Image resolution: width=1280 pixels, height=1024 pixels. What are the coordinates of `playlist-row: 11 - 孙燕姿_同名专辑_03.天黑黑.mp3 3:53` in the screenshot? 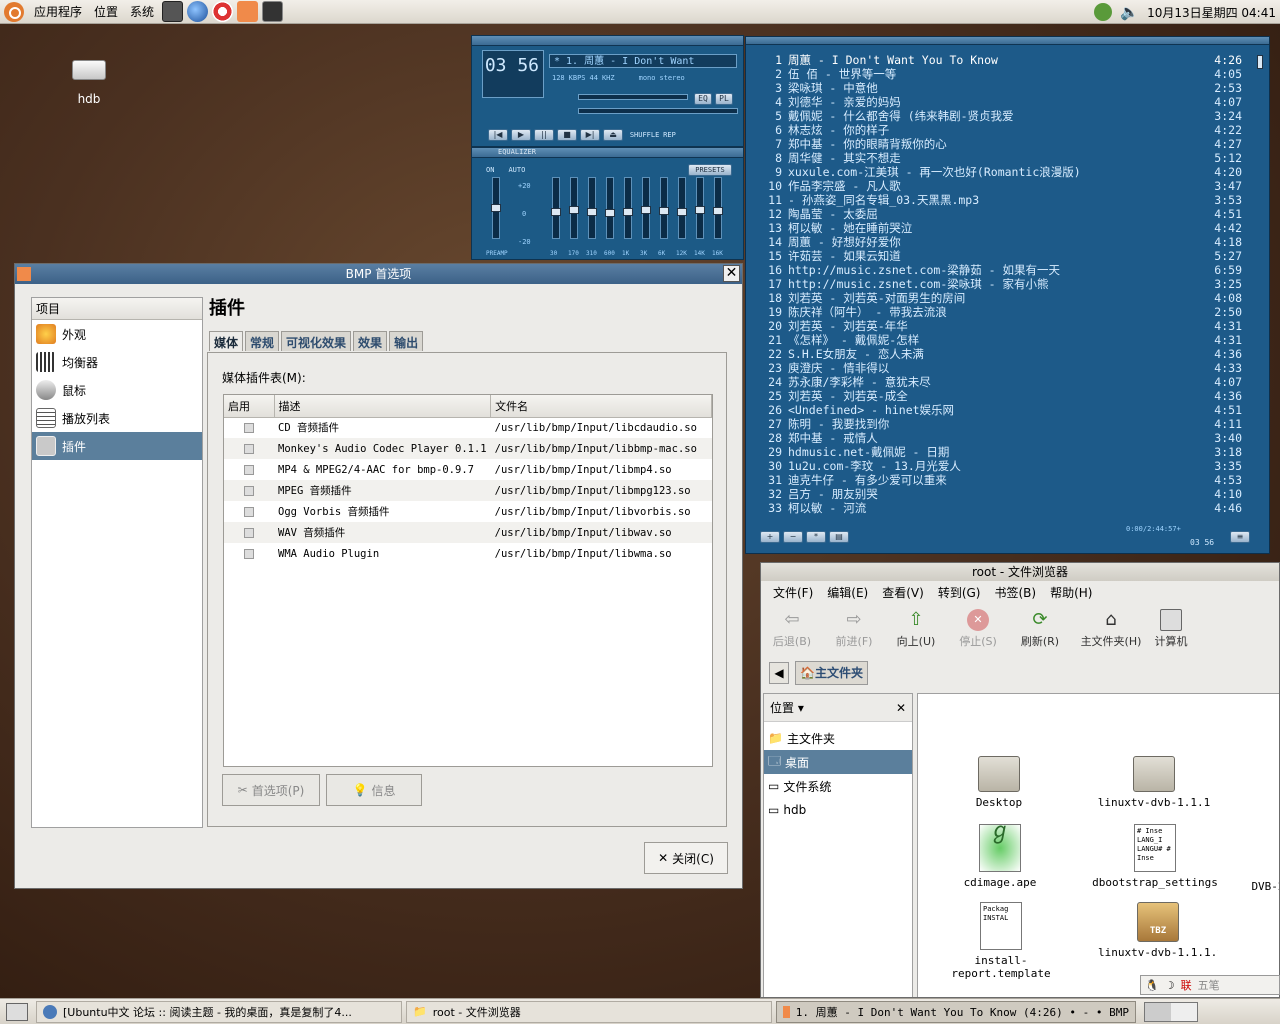 It's located at (1002, 200).